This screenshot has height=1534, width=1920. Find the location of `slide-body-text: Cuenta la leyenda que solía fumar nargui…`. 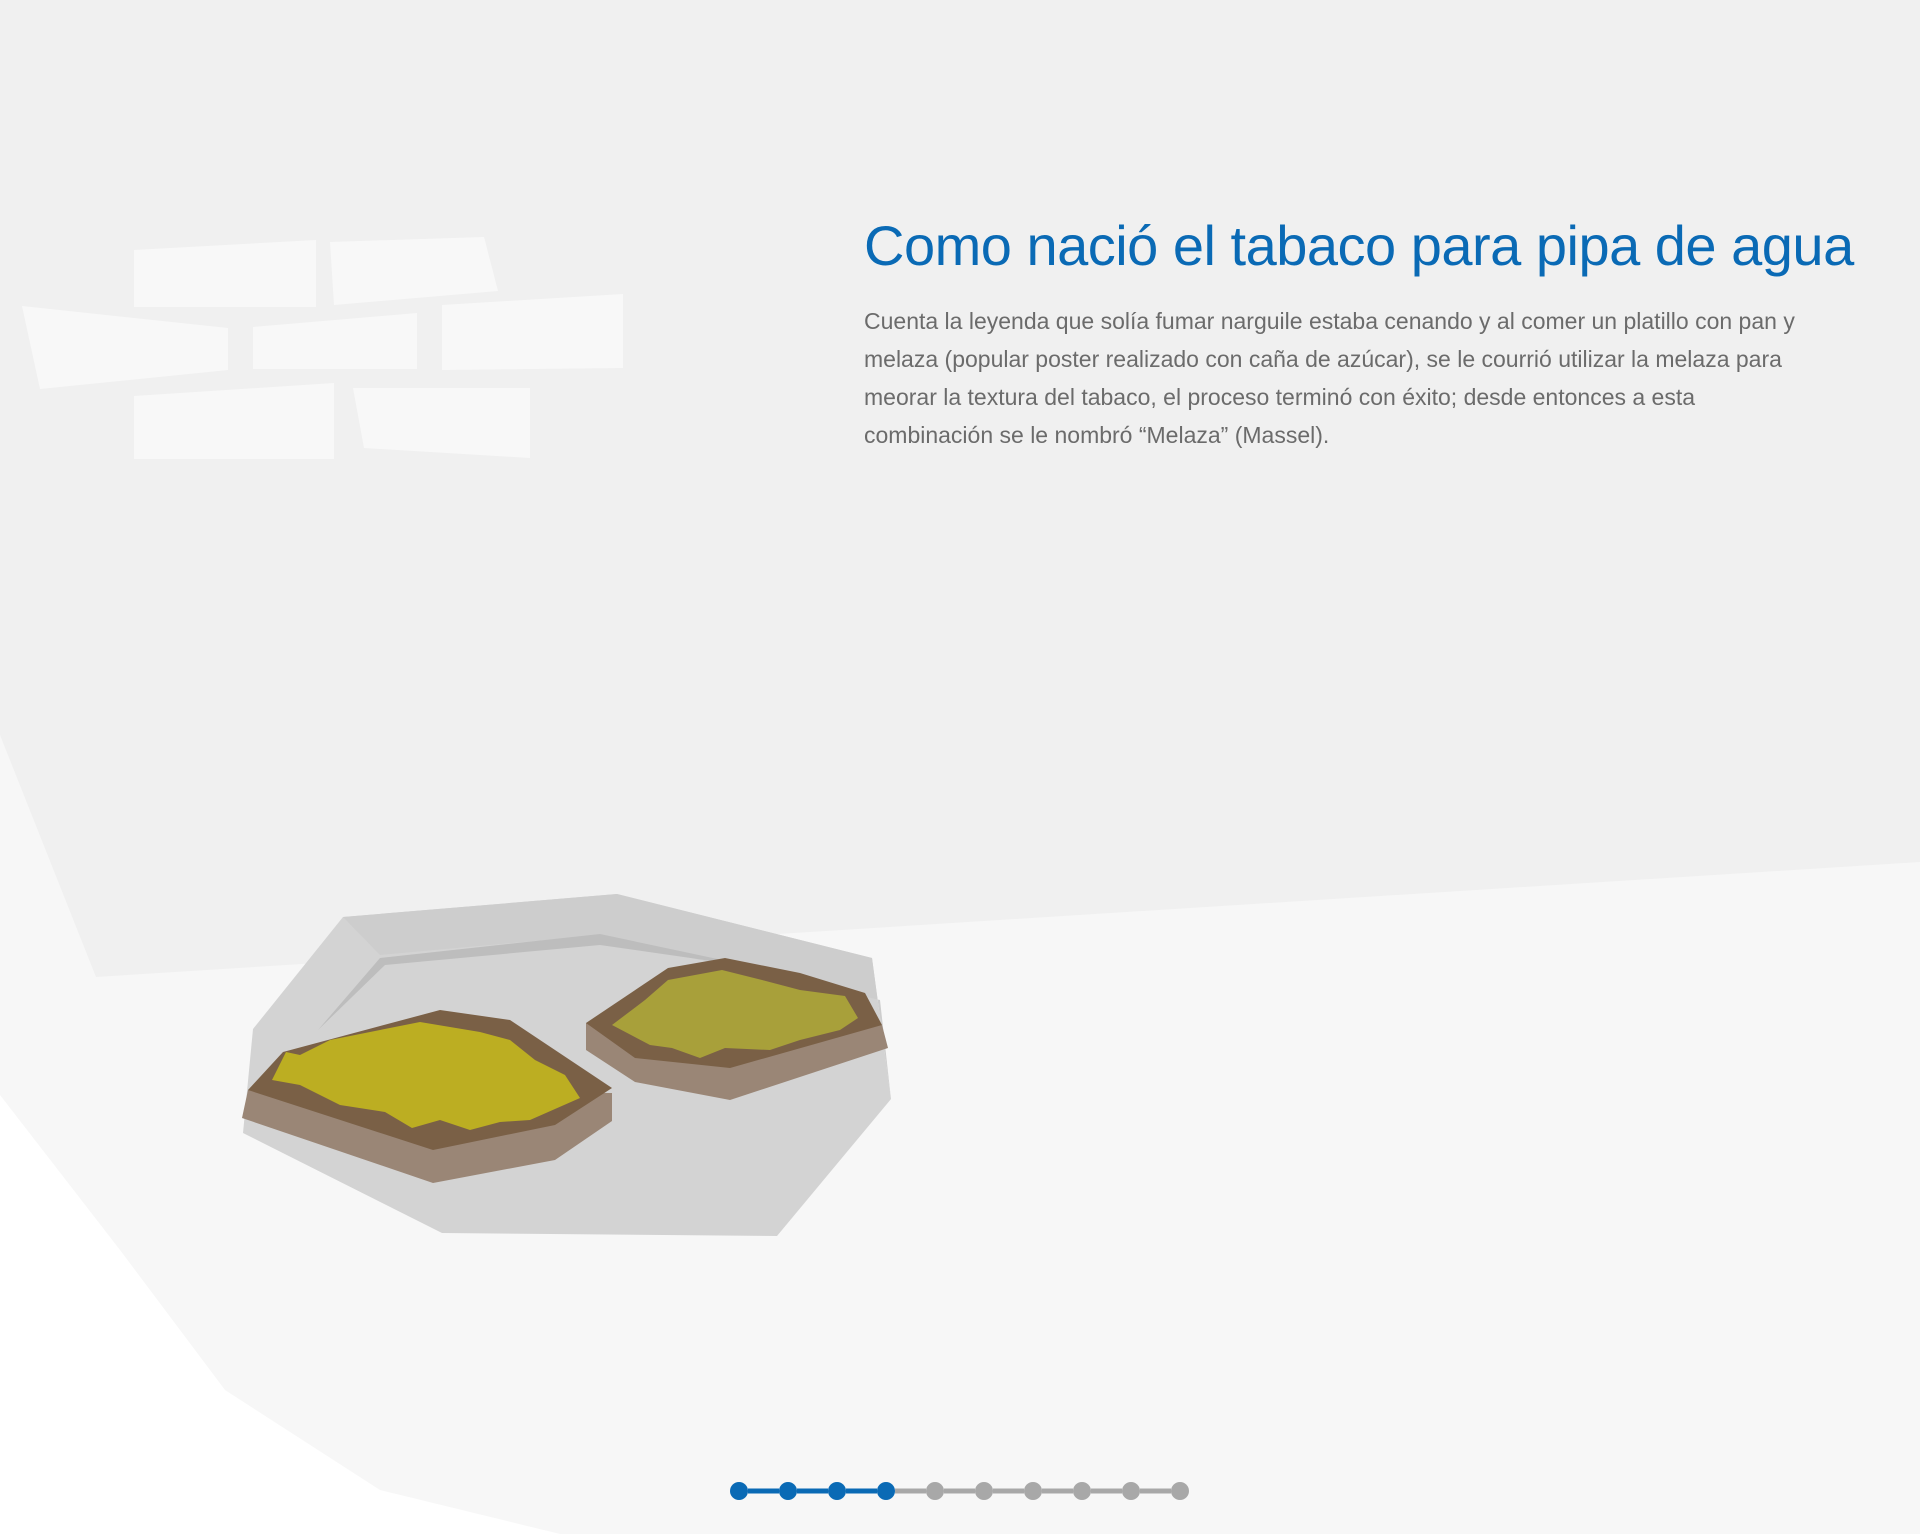

slide-body-text: Cuenta la leyenda que solía fumar nargui… is located at coordinates (1329, 378).